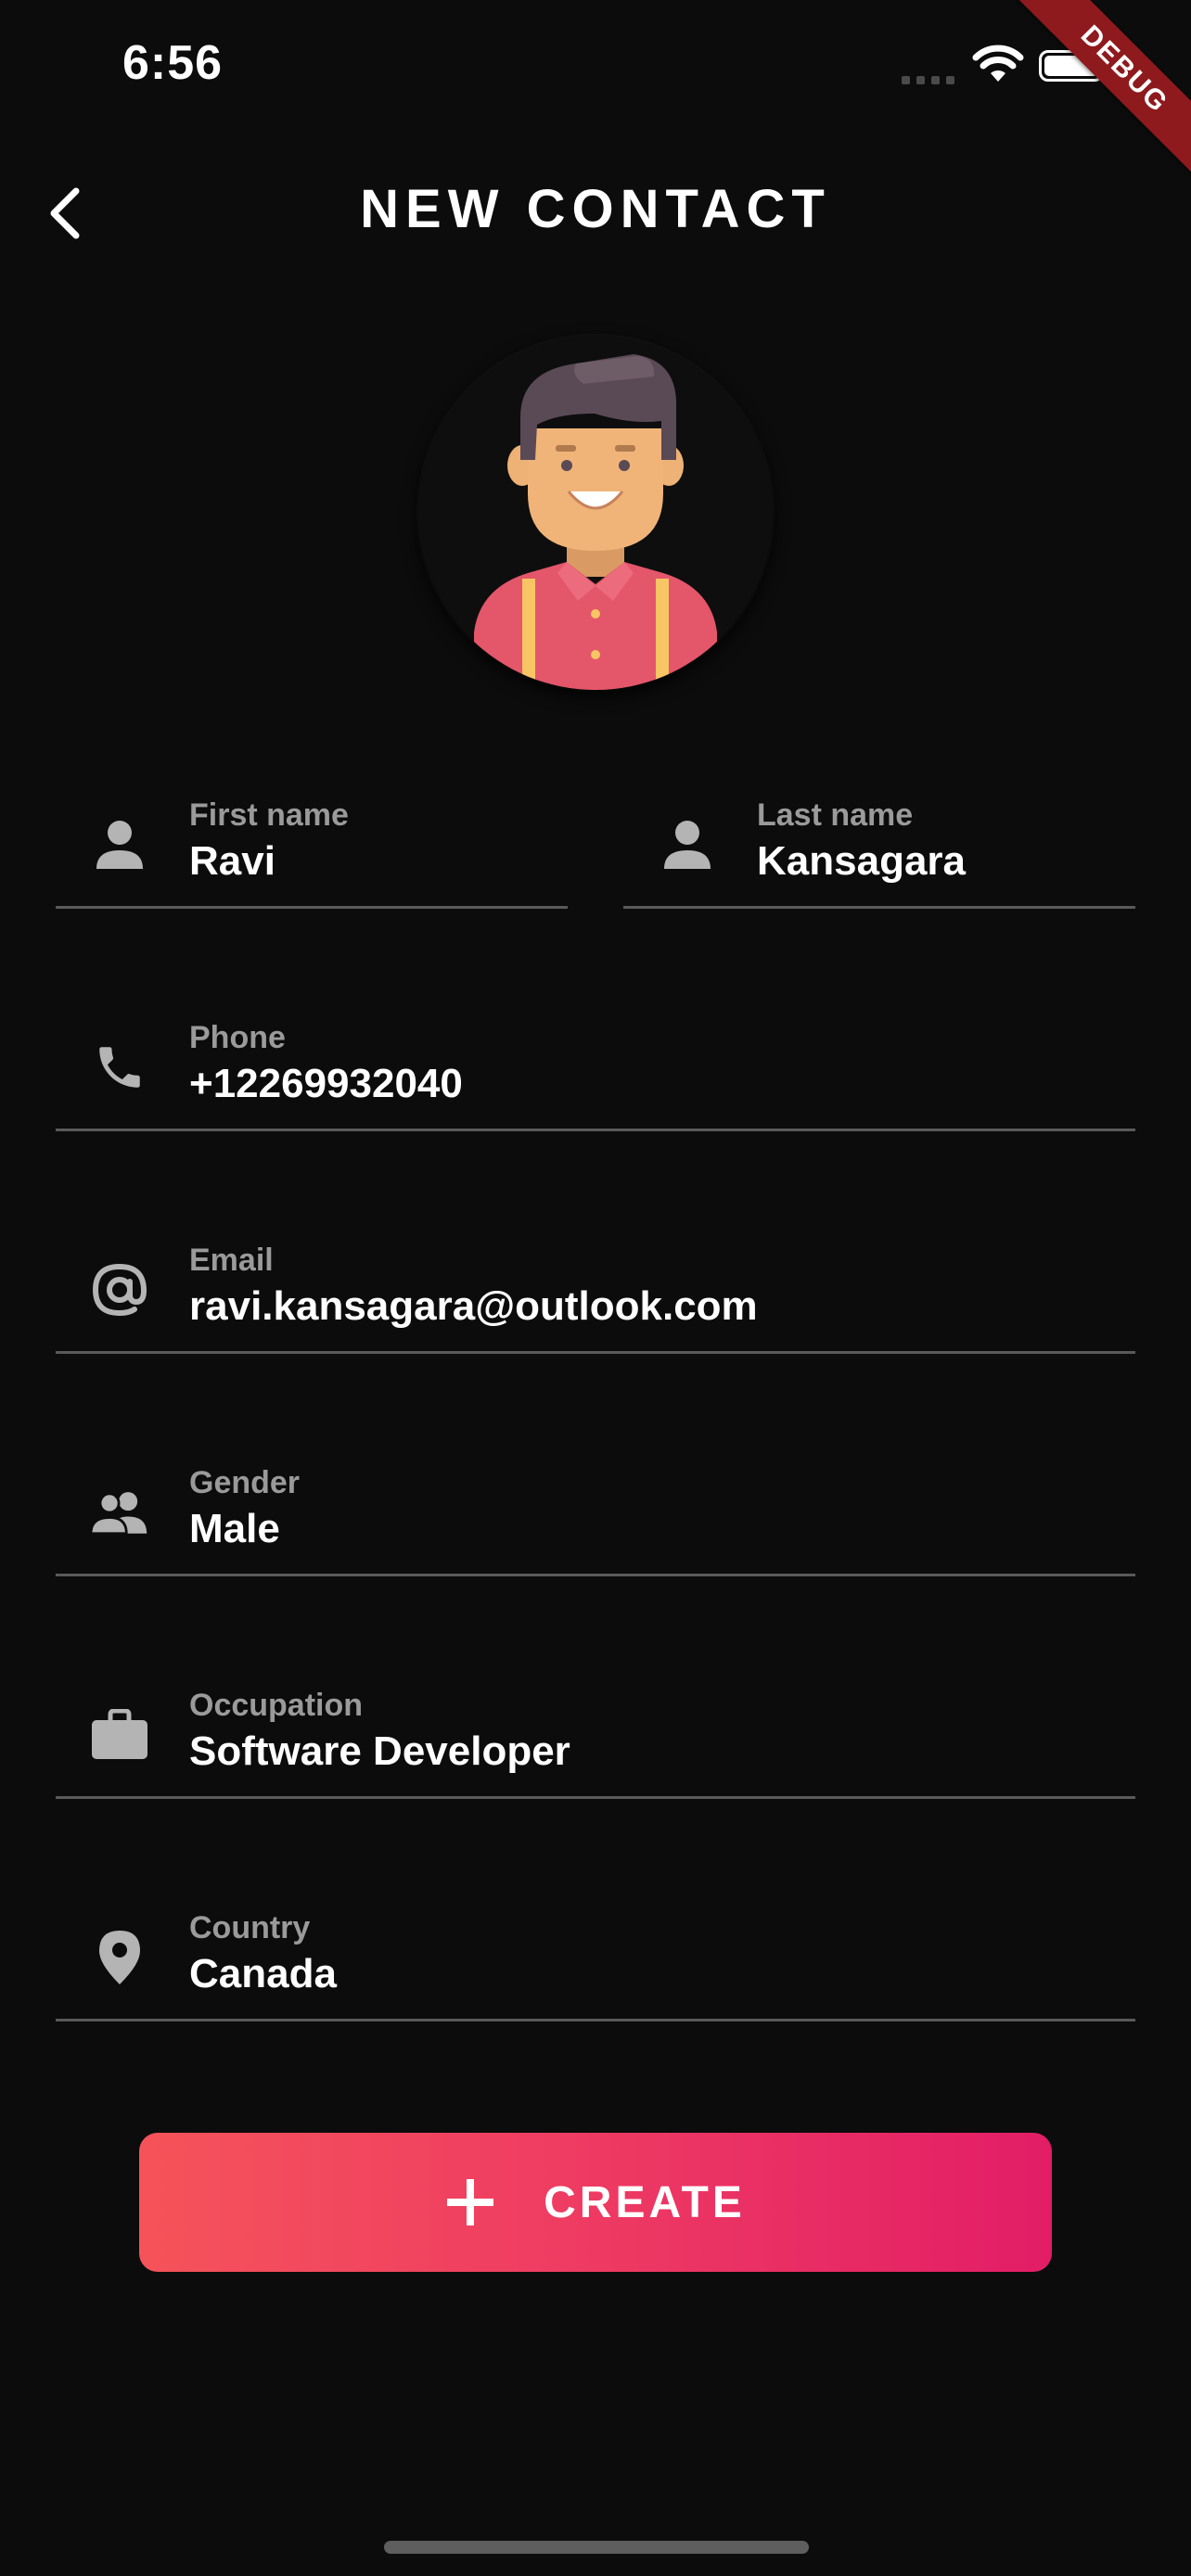 Image resolution: width=1191 pixels, height=2576 pixels. I want to click on first-name-field: First name Ravi, so click(312, 834).